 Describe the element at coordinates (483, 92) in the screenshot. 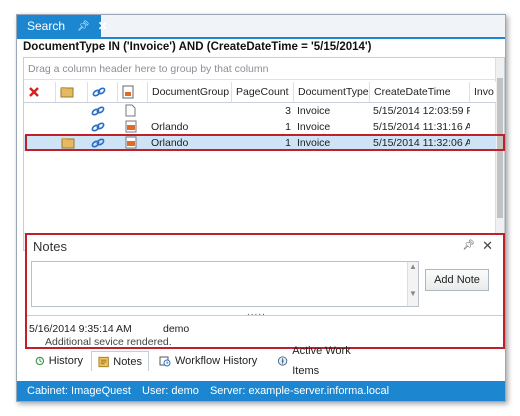

I see `col-invo: Invo` at that location.